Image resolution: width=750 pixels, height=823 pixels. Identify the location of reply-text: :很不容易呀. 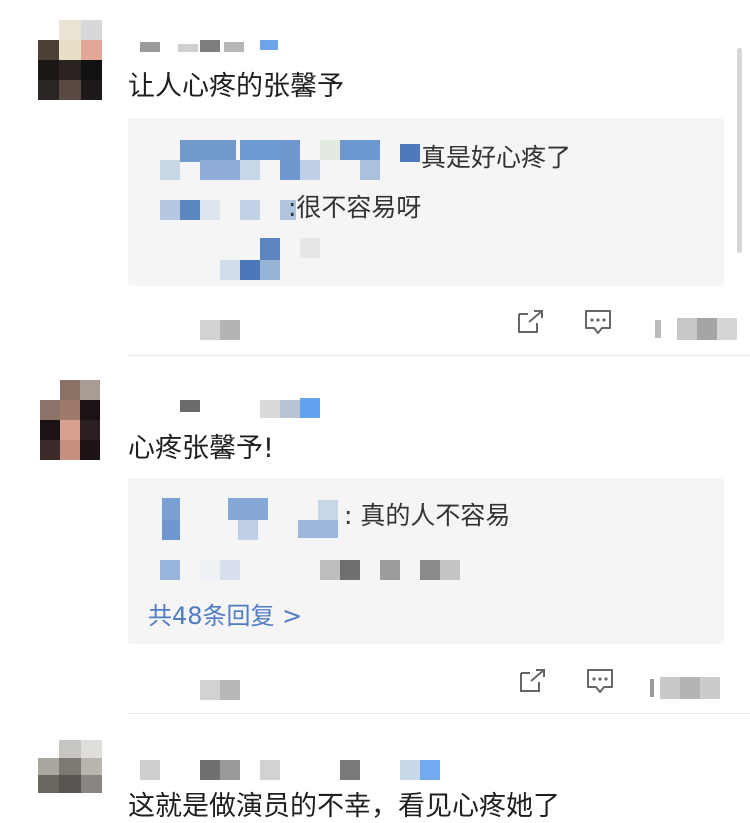
(355, 207).